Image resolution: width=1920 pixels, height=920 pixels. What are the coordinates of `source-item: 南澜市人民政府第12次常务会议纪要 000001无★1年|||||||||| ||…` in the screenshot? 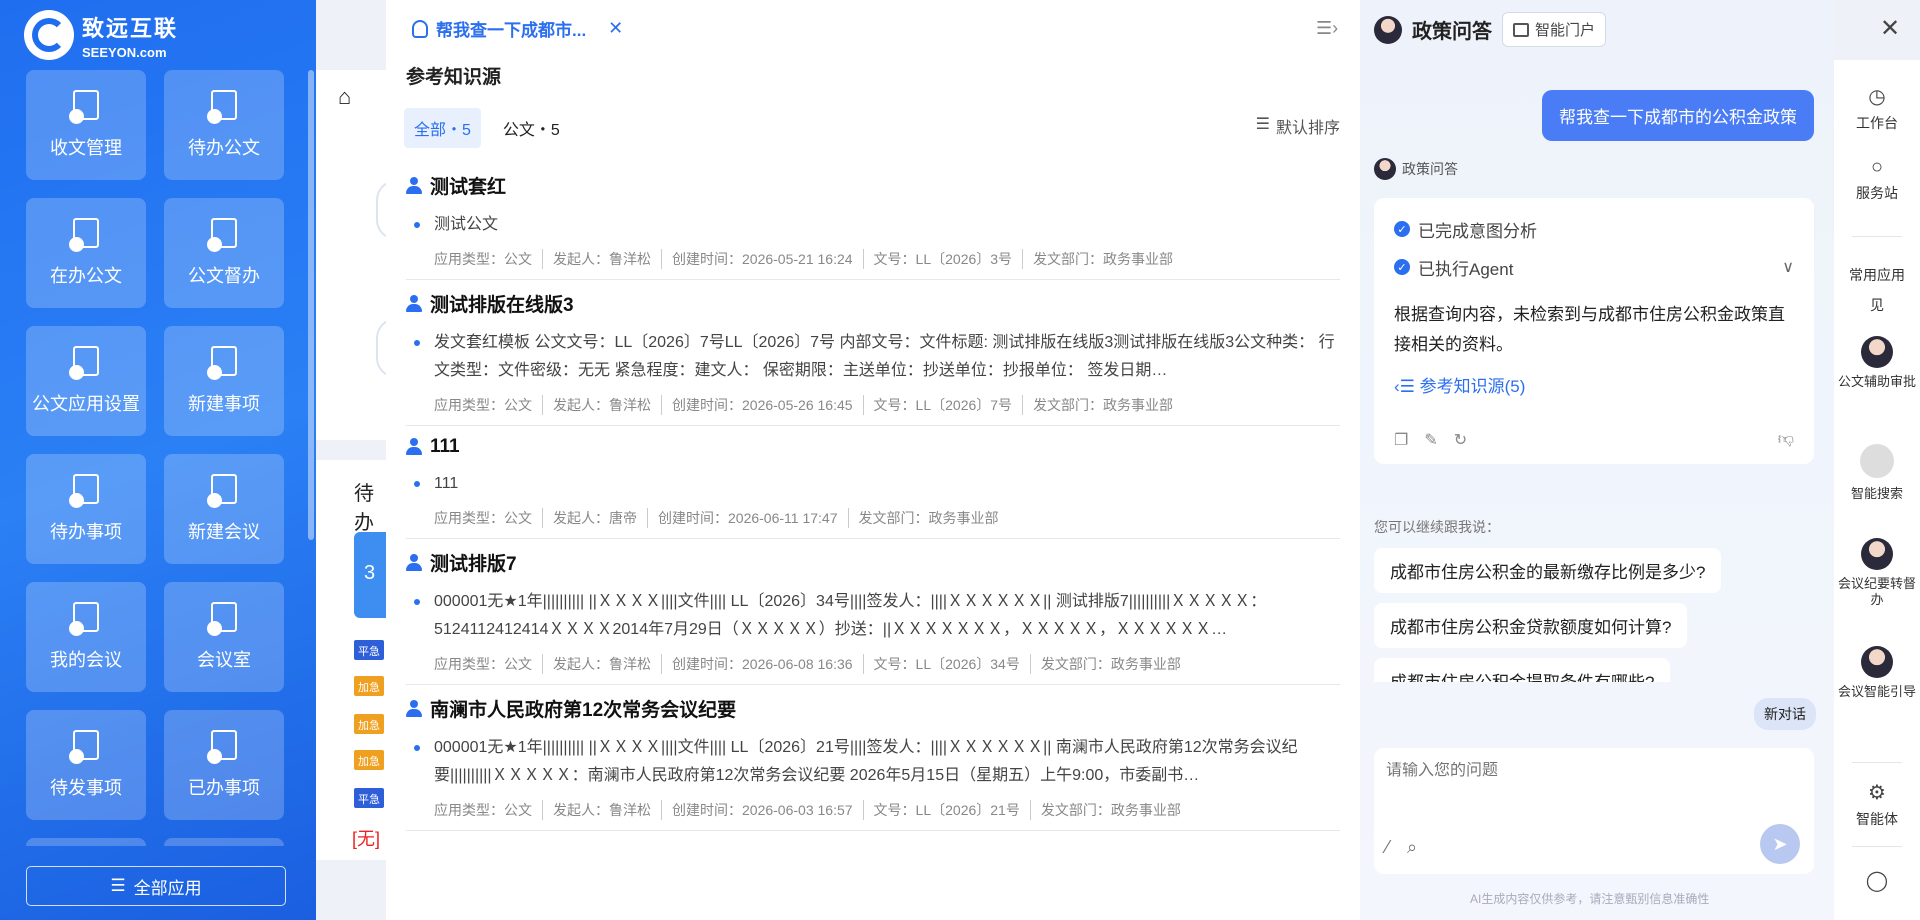 It's located at (873, 758).